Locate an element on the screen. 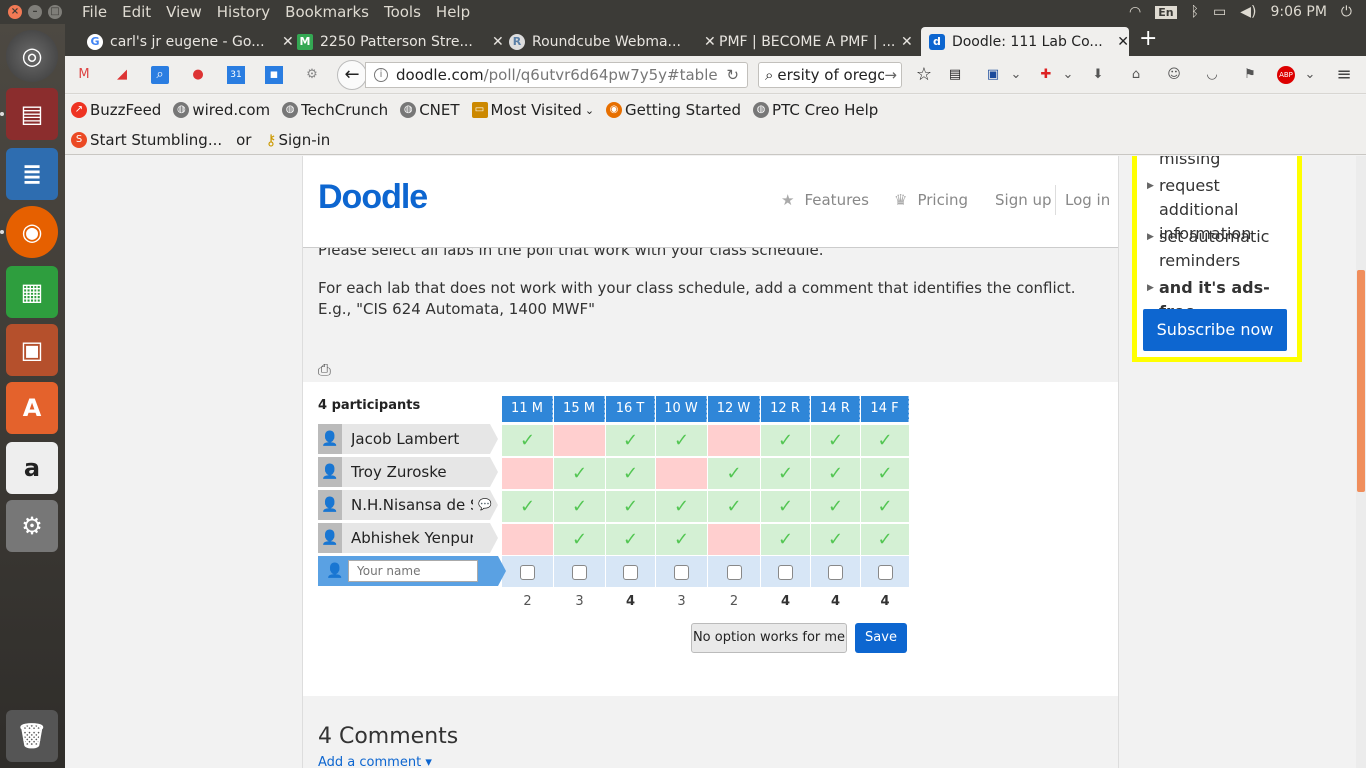 This screenshot has height=768, width=1366. bookmark-buzzfeed: ↗ BuzzFeed is located at coordinates (116, 110).